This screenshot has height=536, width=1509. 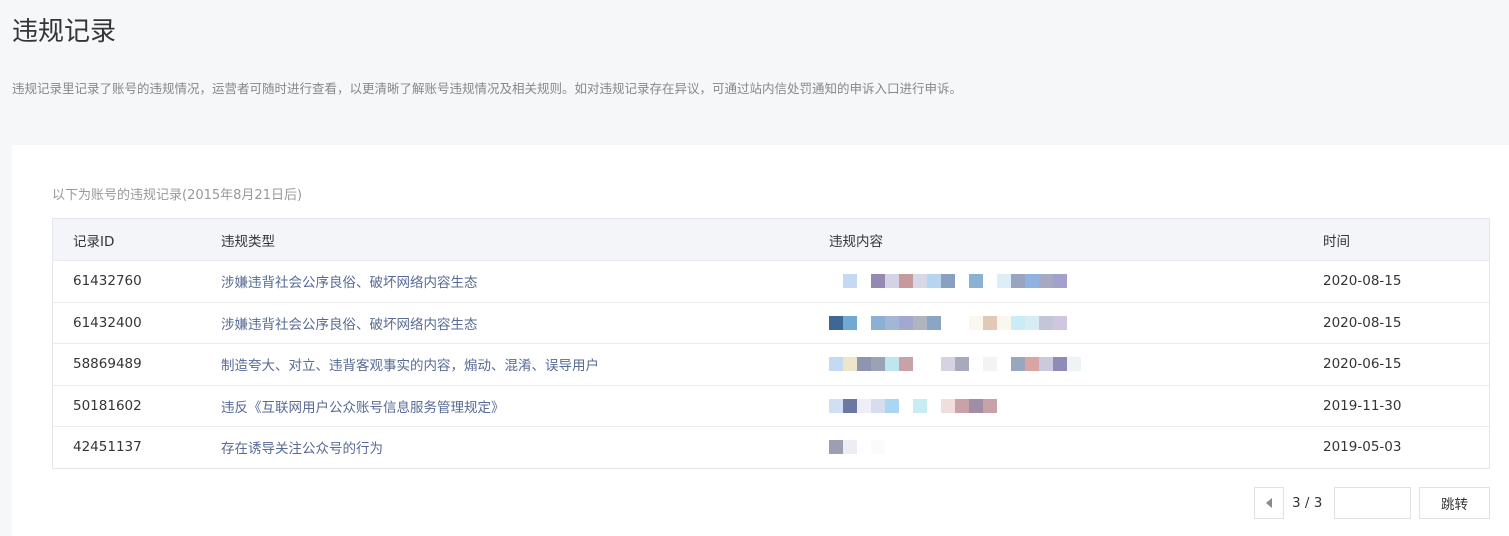 I want to click on table-row: 42451137 存在诱导关注公众号的行为 2019-05-03, so click(x=771, y=447).